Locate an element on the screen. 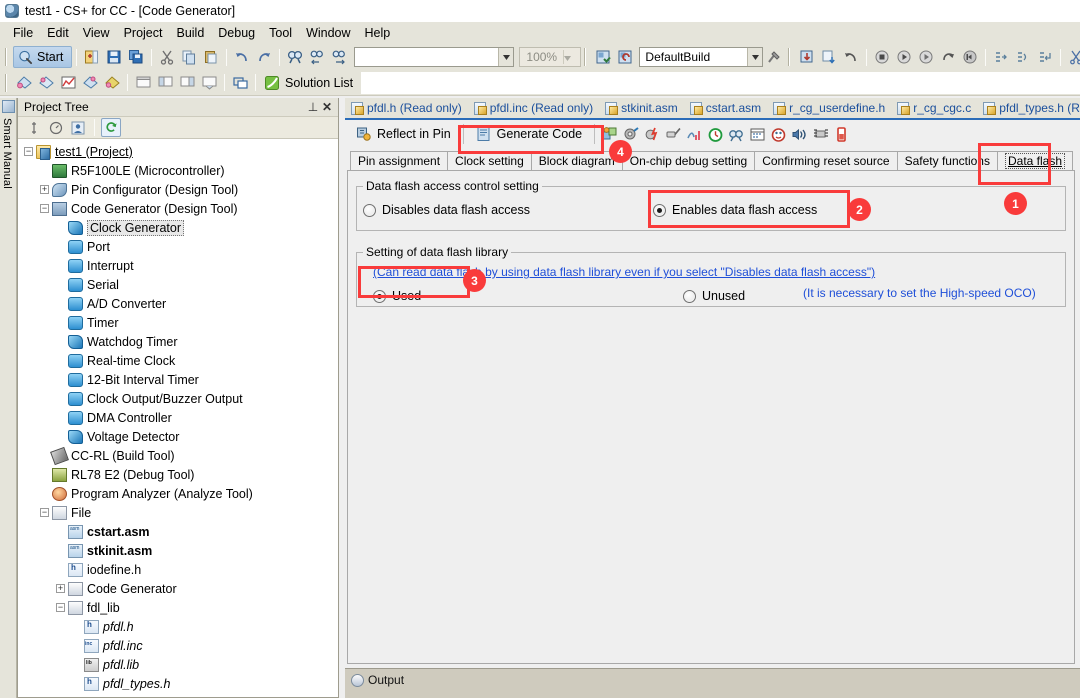 The height and width of the screenshot is (698, 1080). save-all-button is located at coordinates (136, 57).